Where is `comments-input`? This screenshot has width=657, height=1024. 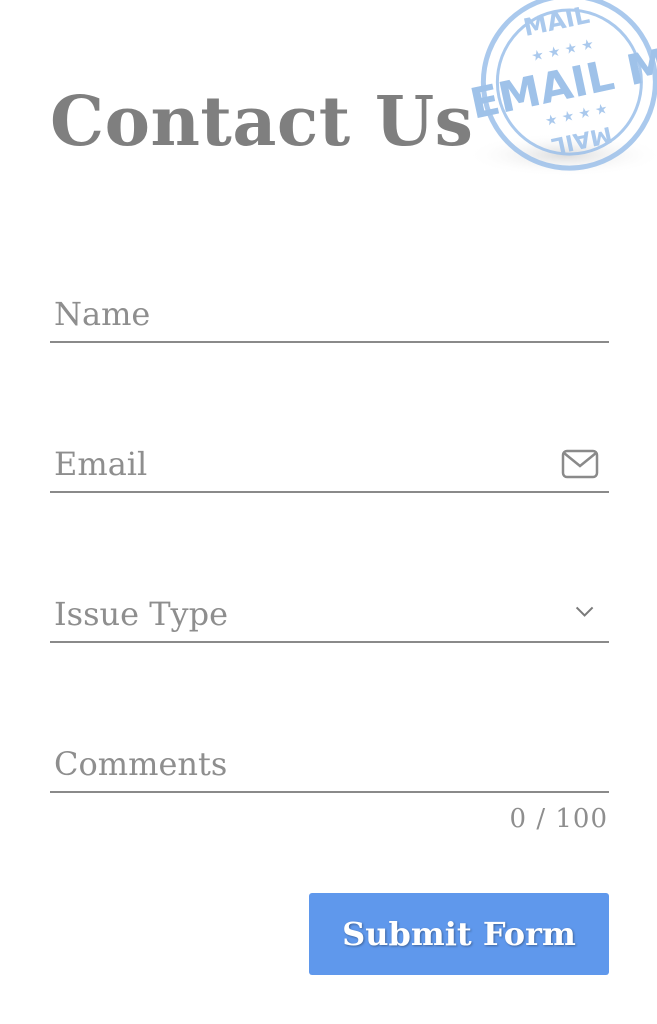 comments-input is located at coordinates (329, 764).